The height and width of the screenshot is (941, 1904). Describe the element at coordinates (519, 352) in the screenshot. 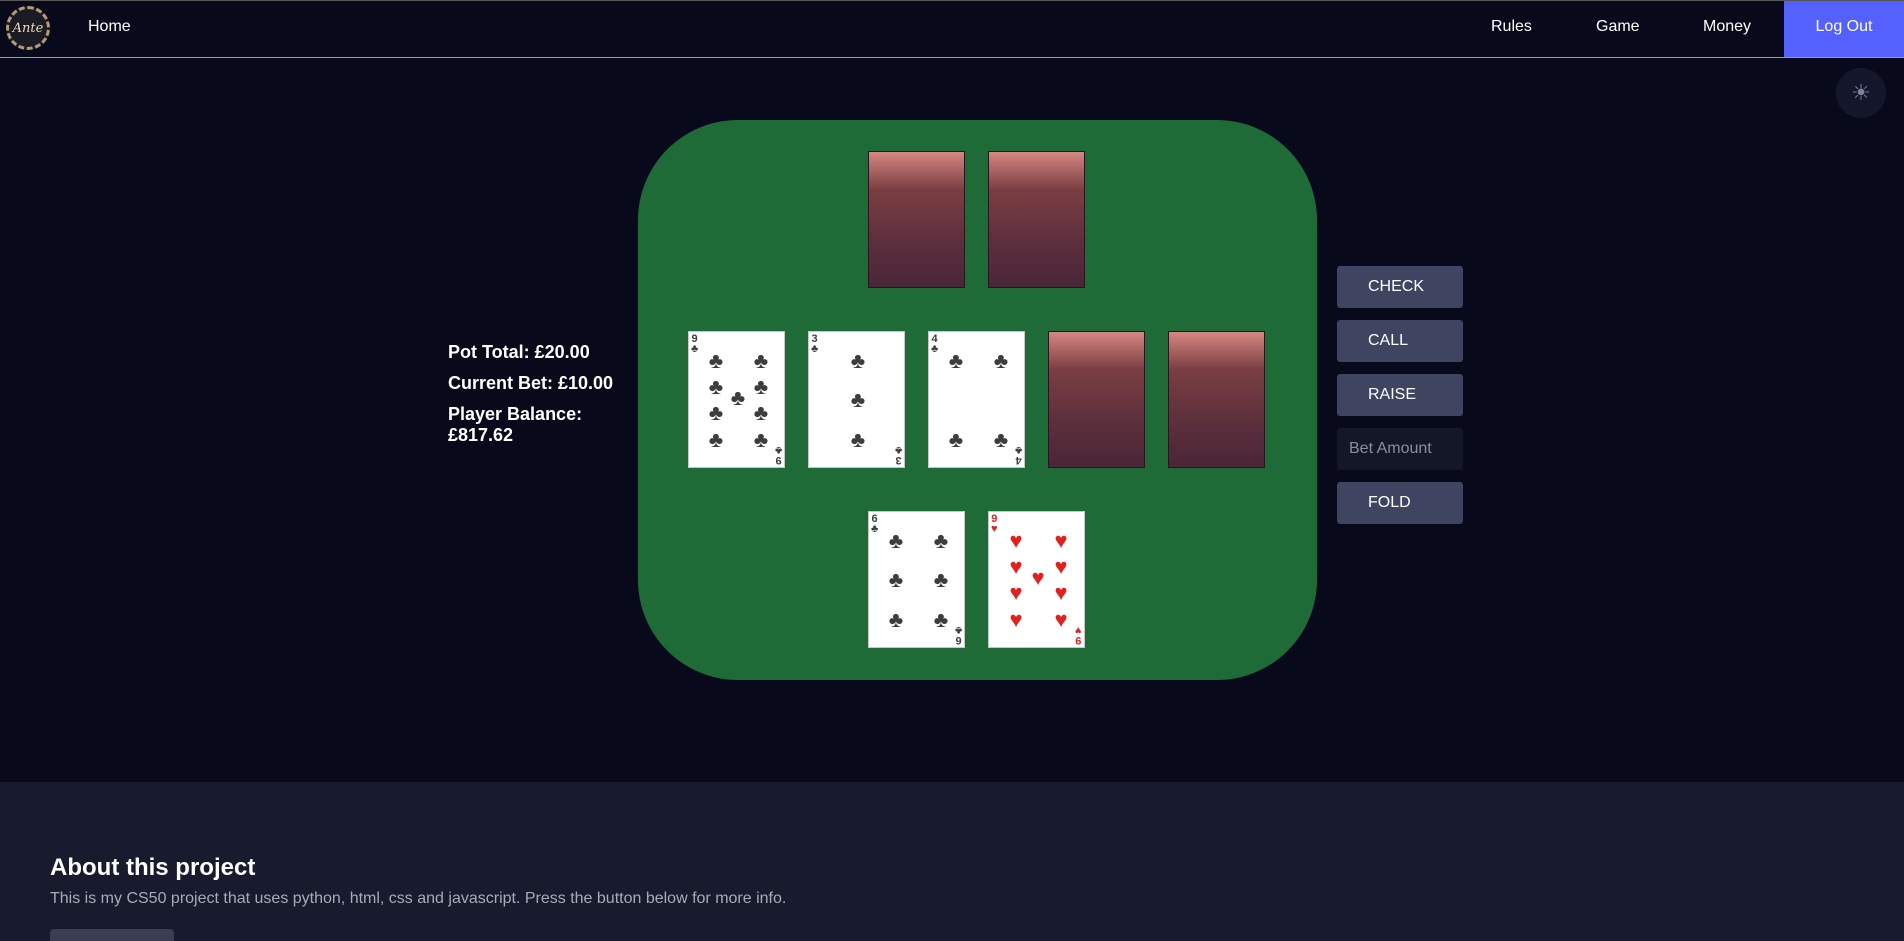

I see `pot-total: Pot Total: £20.00` at that location.